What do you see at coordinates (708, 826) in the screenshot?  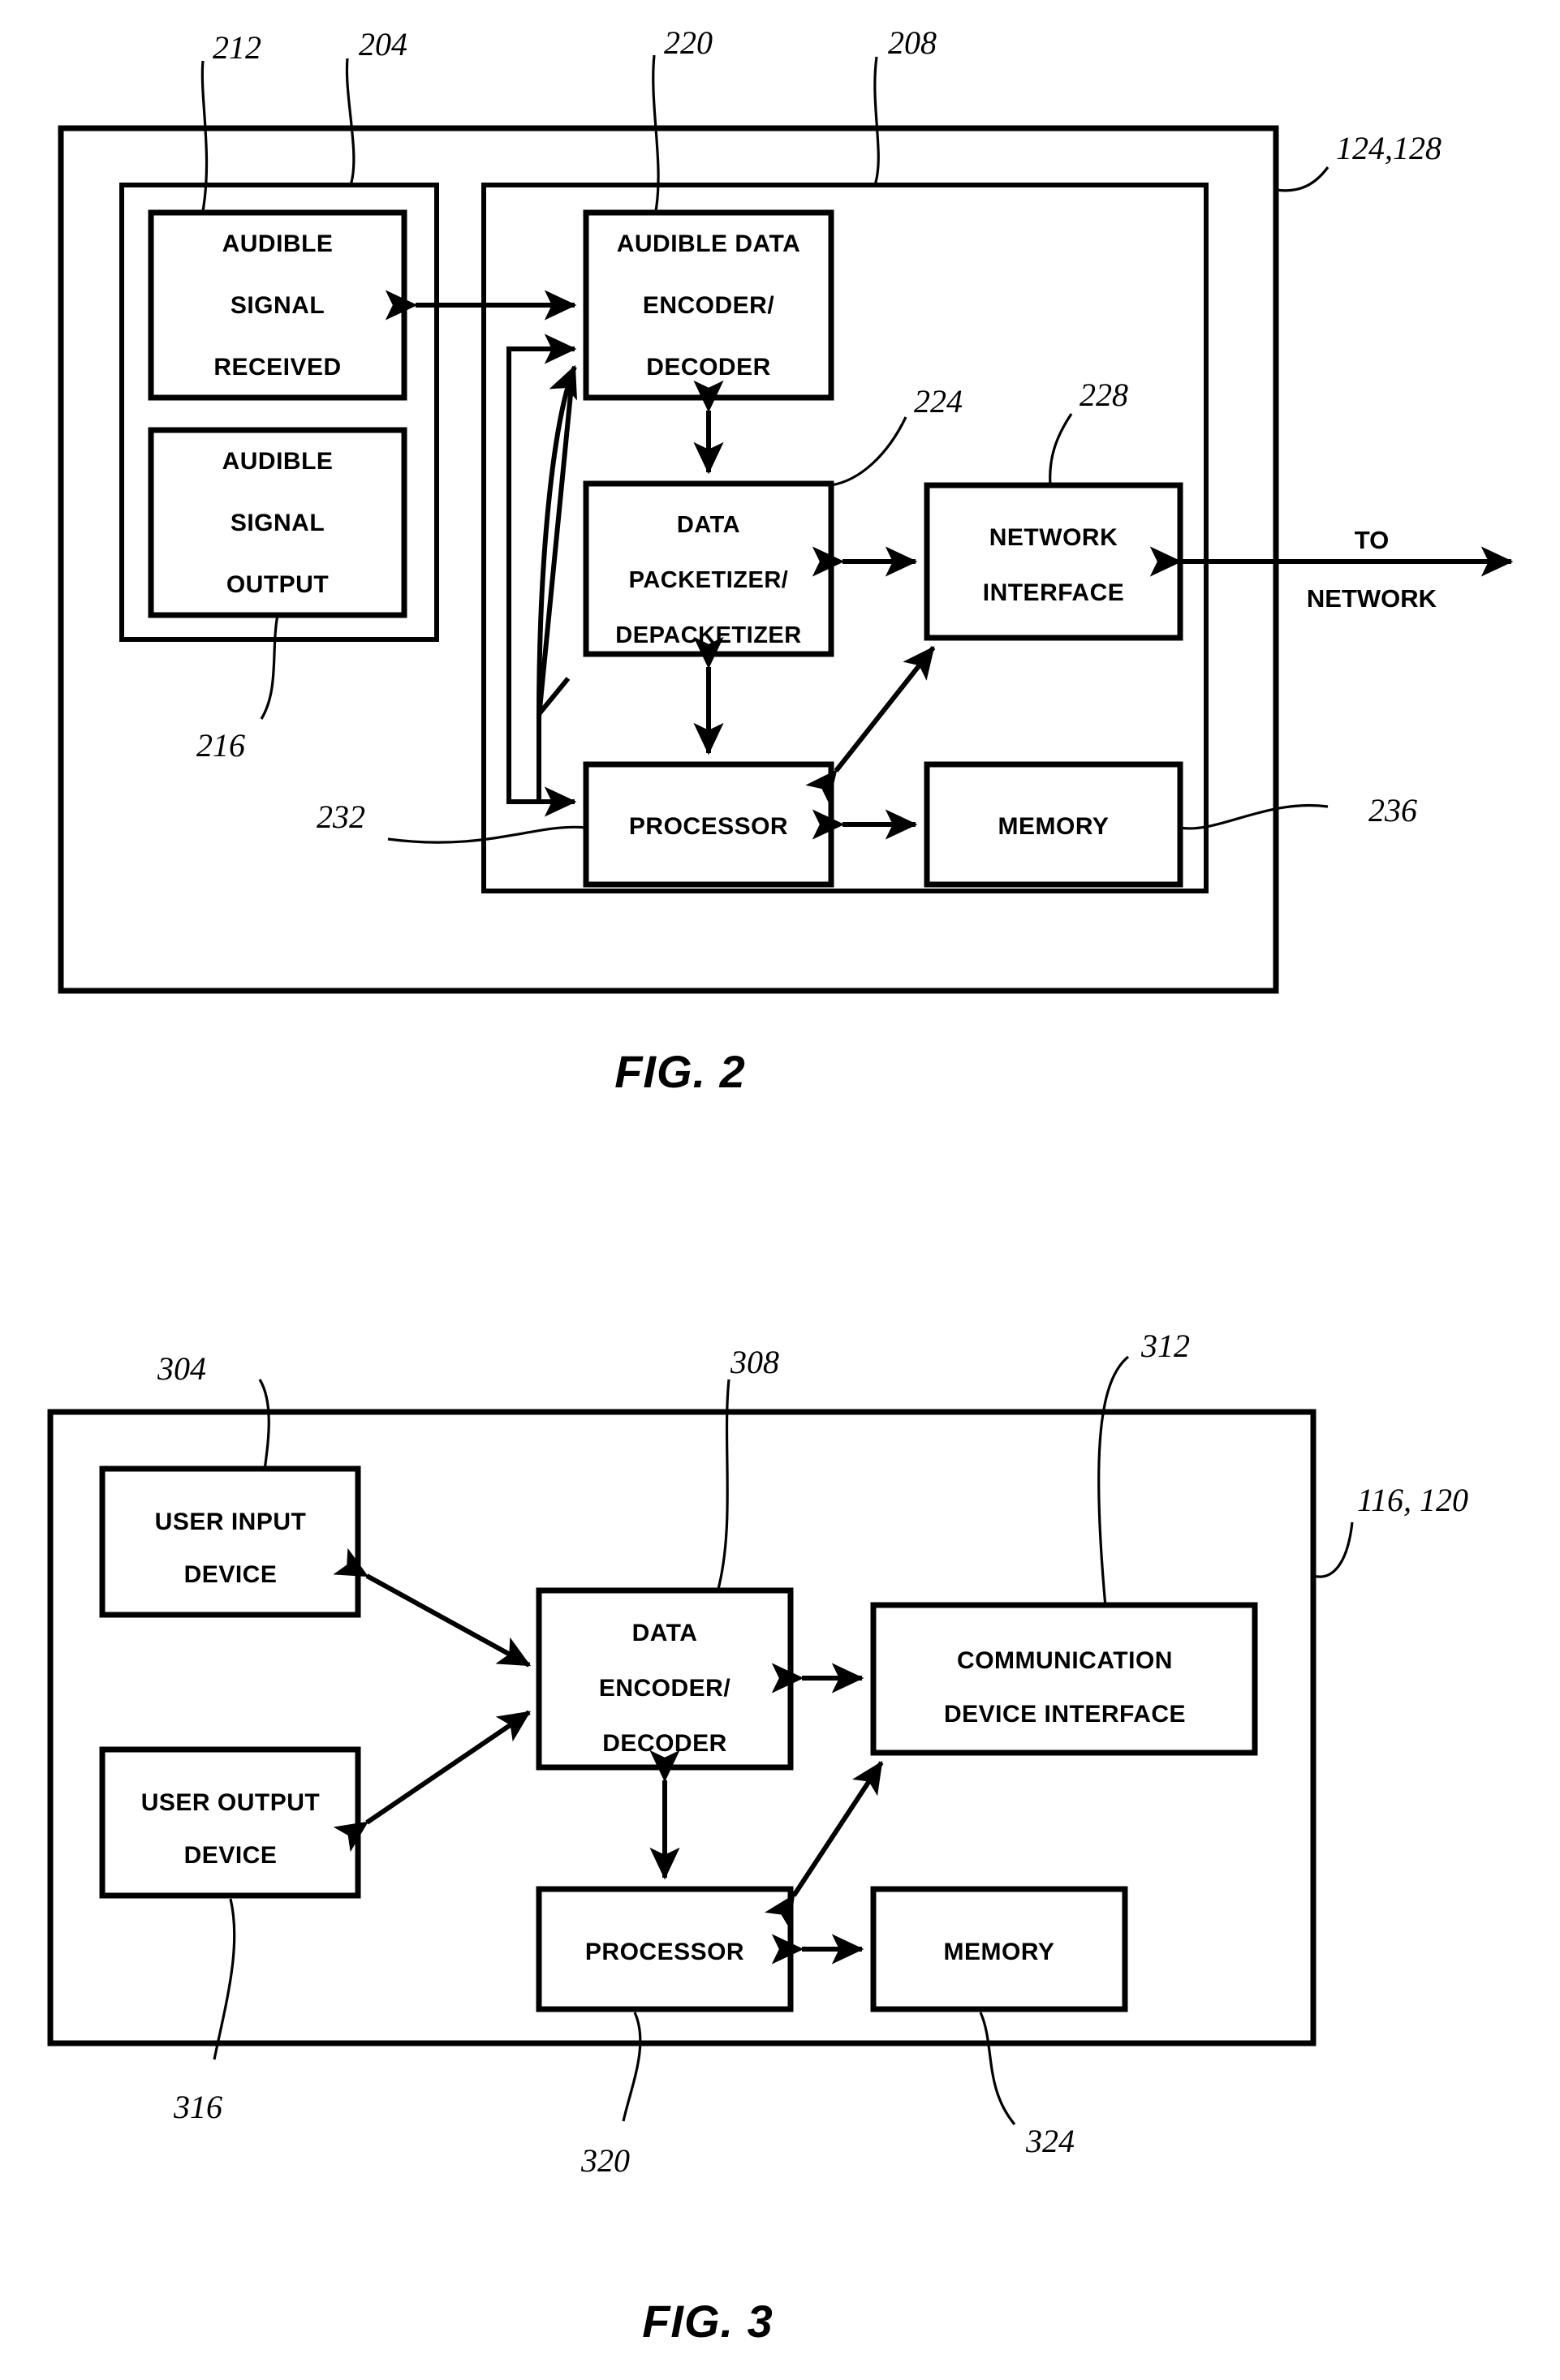 I see `fig2-processor-label: PROCESSOR` at bounding box center [708, 826].